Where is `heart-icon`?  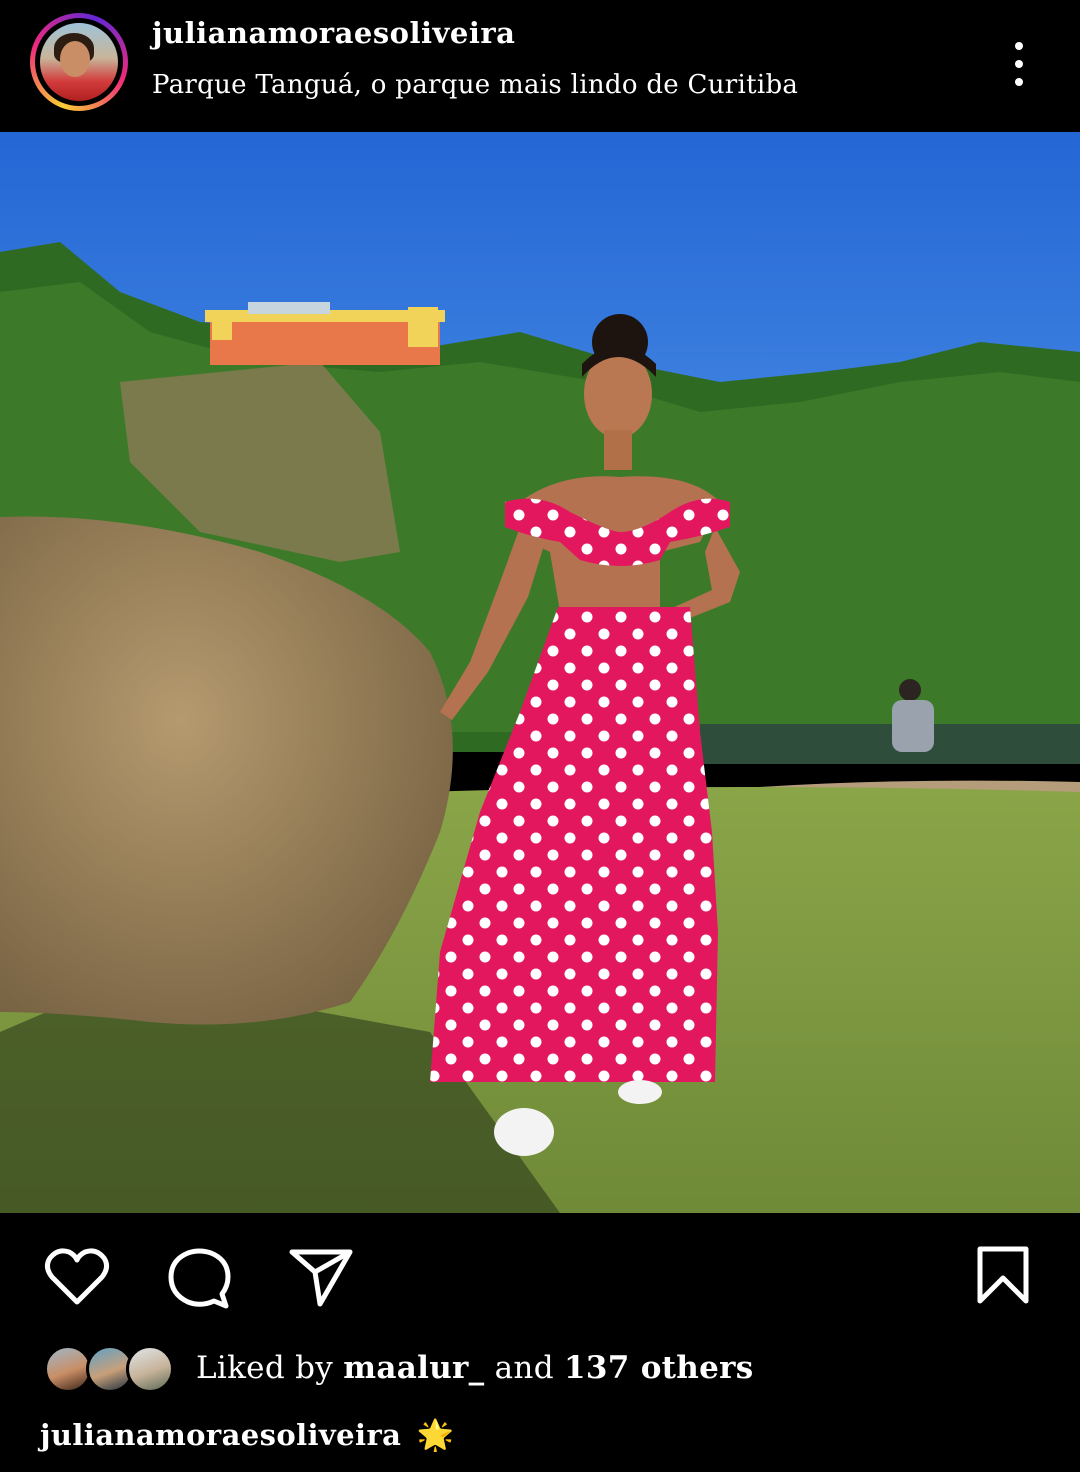 heart-icon is located at coordinates (77, 1277).